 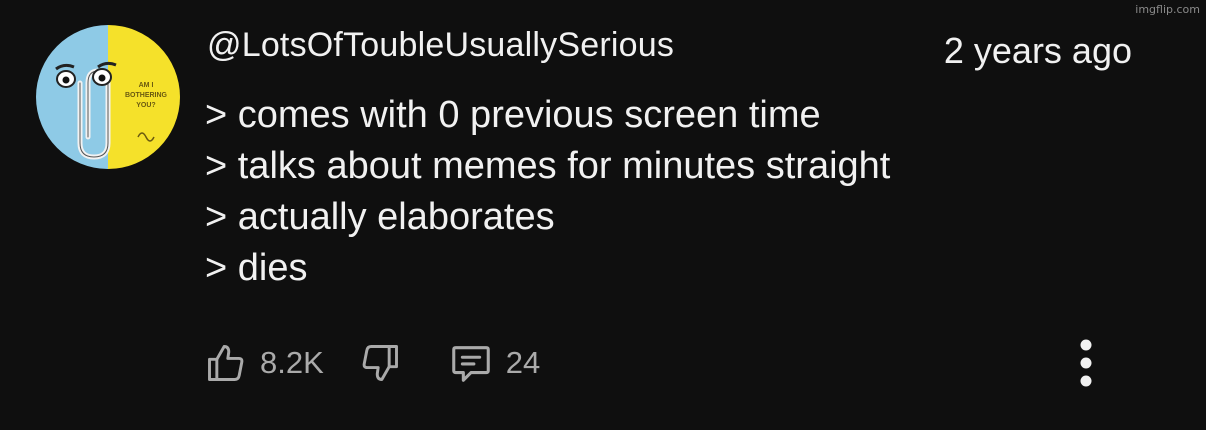 I want to click on more-vertical-icon, so click(x=1086, y=363).